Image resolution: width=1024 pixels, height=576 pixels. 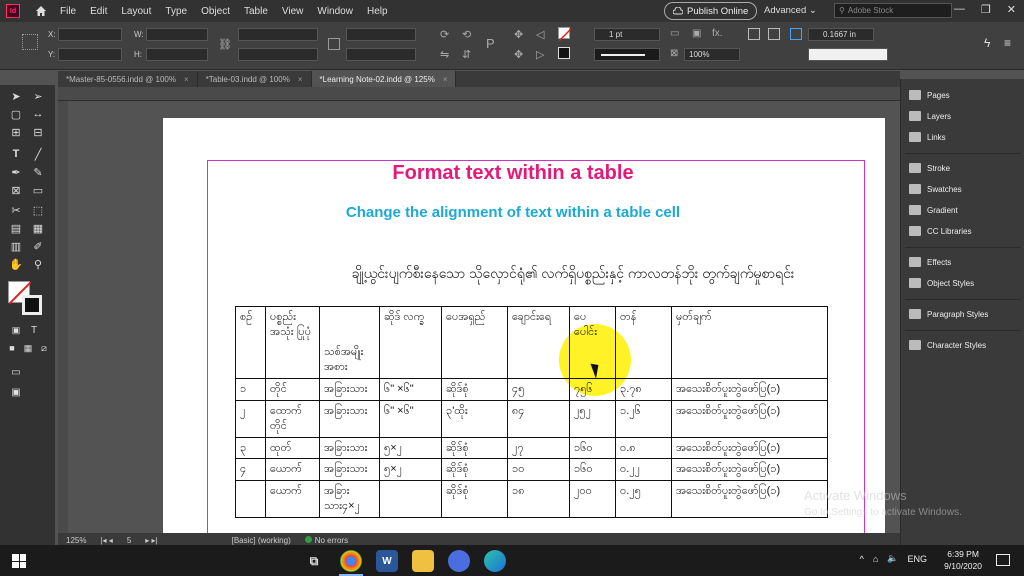 I want to click on pencil-tool-icon: ✎, so click(x=38, y=172).